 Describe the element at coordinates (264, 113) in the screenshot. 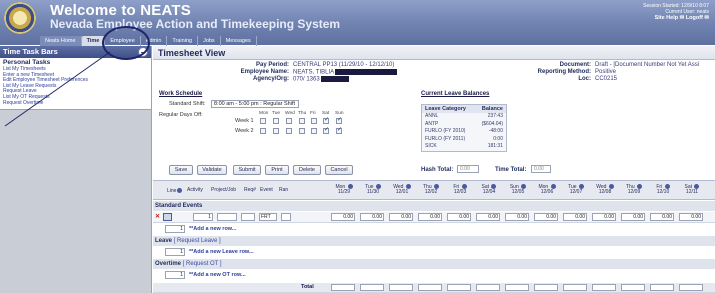

I see `day-header-mon: Mon` at that location.